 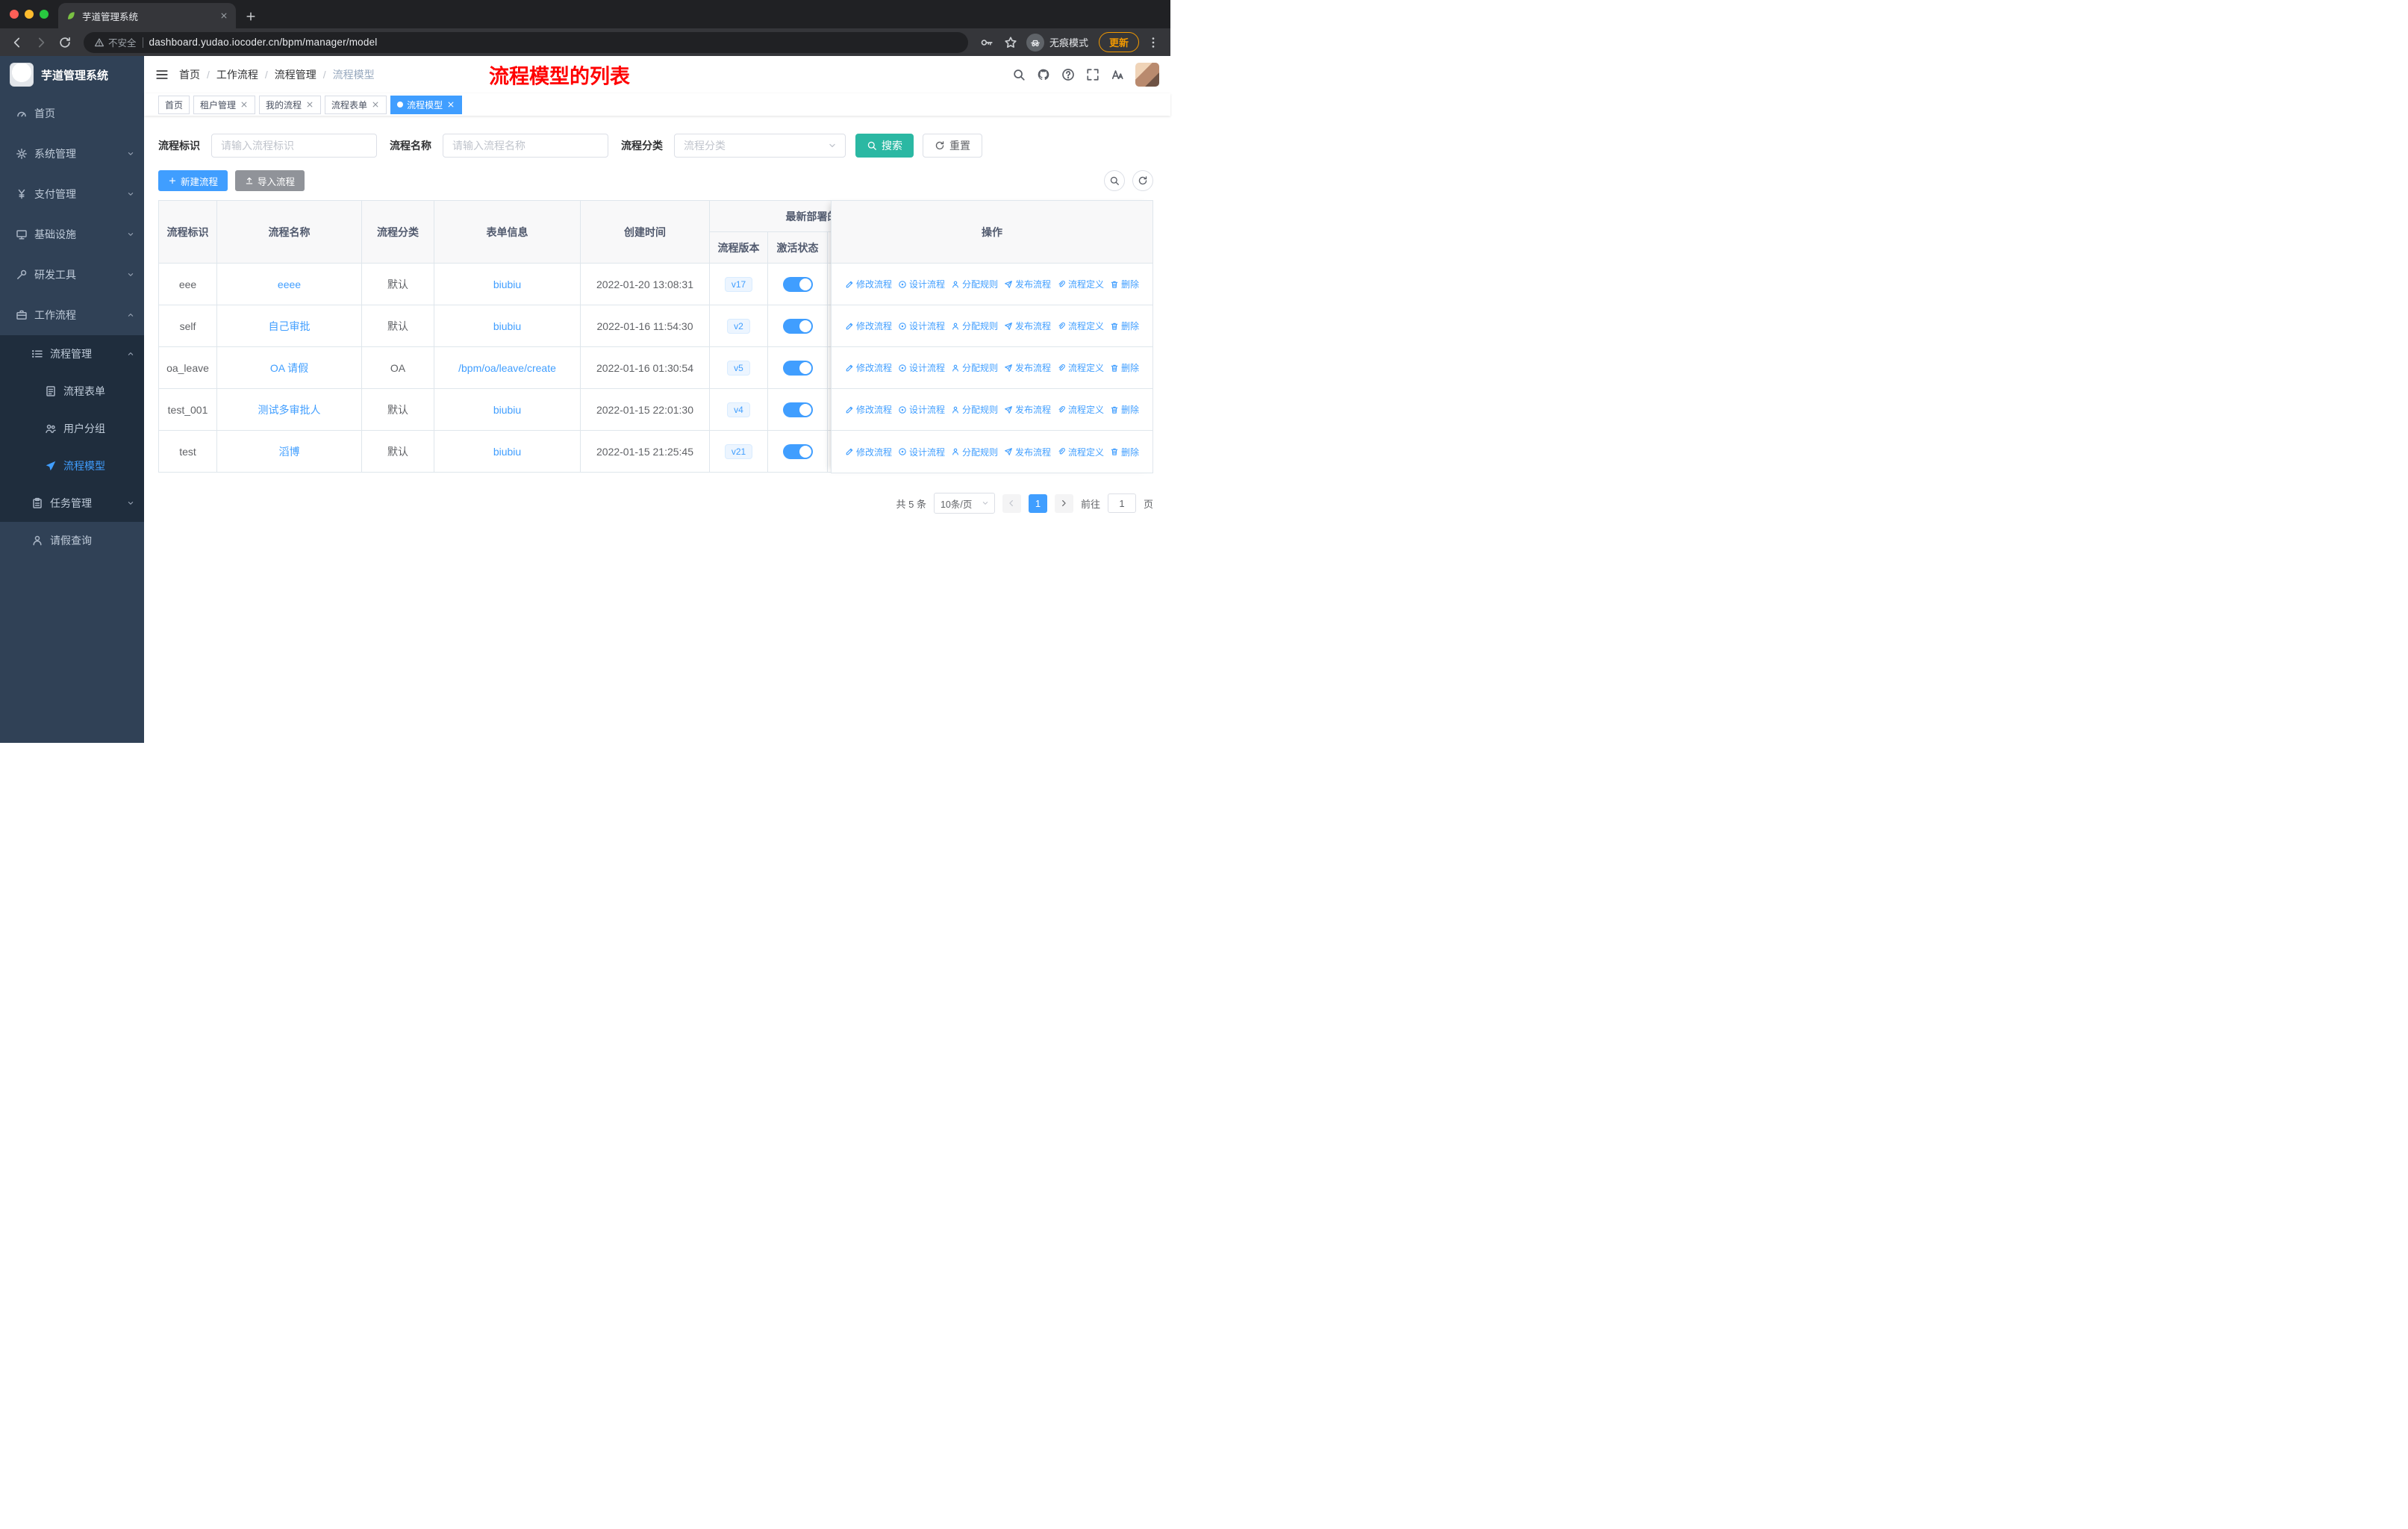 I want to click on user-avatar, so click(x=1147, y=75).